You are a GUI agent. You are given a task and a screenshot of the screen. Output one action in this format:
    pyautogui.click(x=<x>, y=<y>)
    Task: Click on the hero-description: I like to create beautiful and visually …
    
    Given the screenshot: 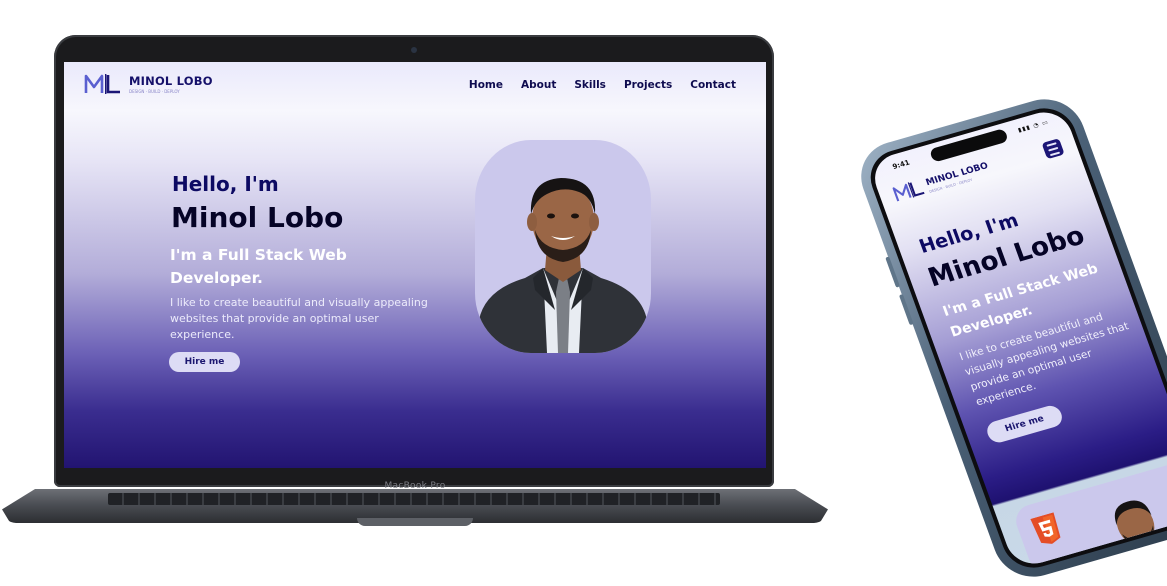 What is the action you would take?
    pyautogui.click(x=299, y=318)
    